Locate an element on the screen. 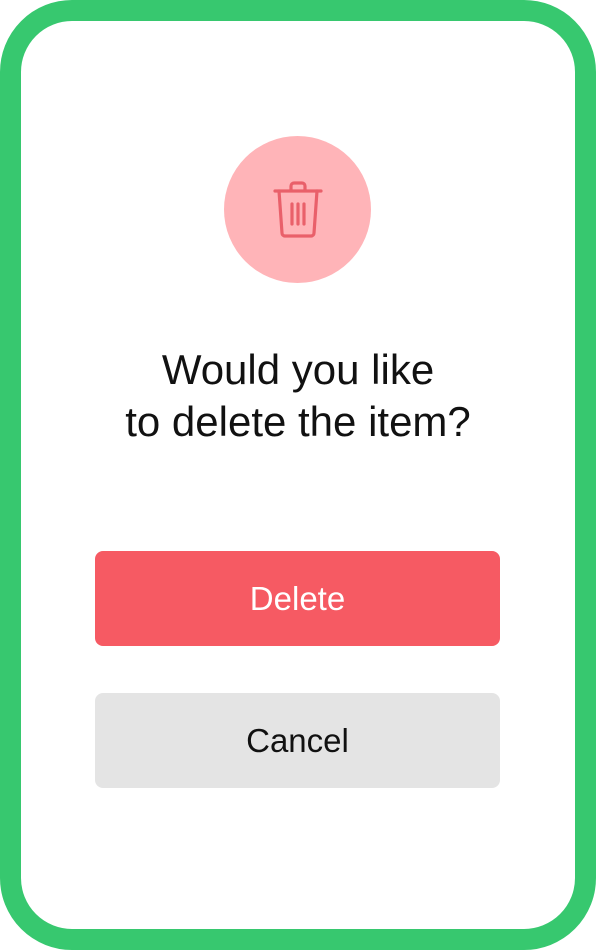 This screenshot has height=950, width=596. trash-icon-badge is located at coordinates (297, 209).